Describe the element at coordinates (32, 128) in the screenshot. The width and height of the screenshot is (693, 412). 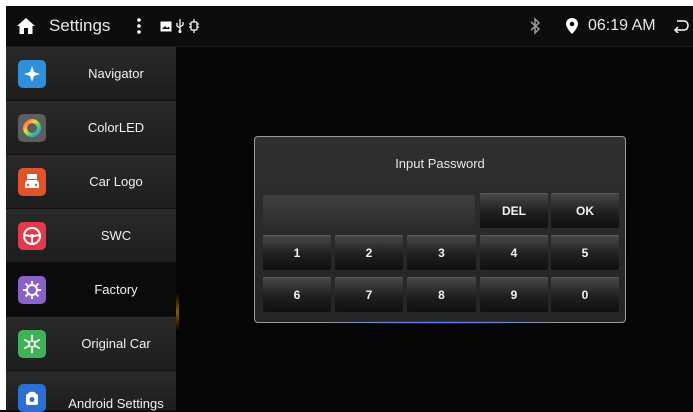
I see `color-ring-icon` at that location.